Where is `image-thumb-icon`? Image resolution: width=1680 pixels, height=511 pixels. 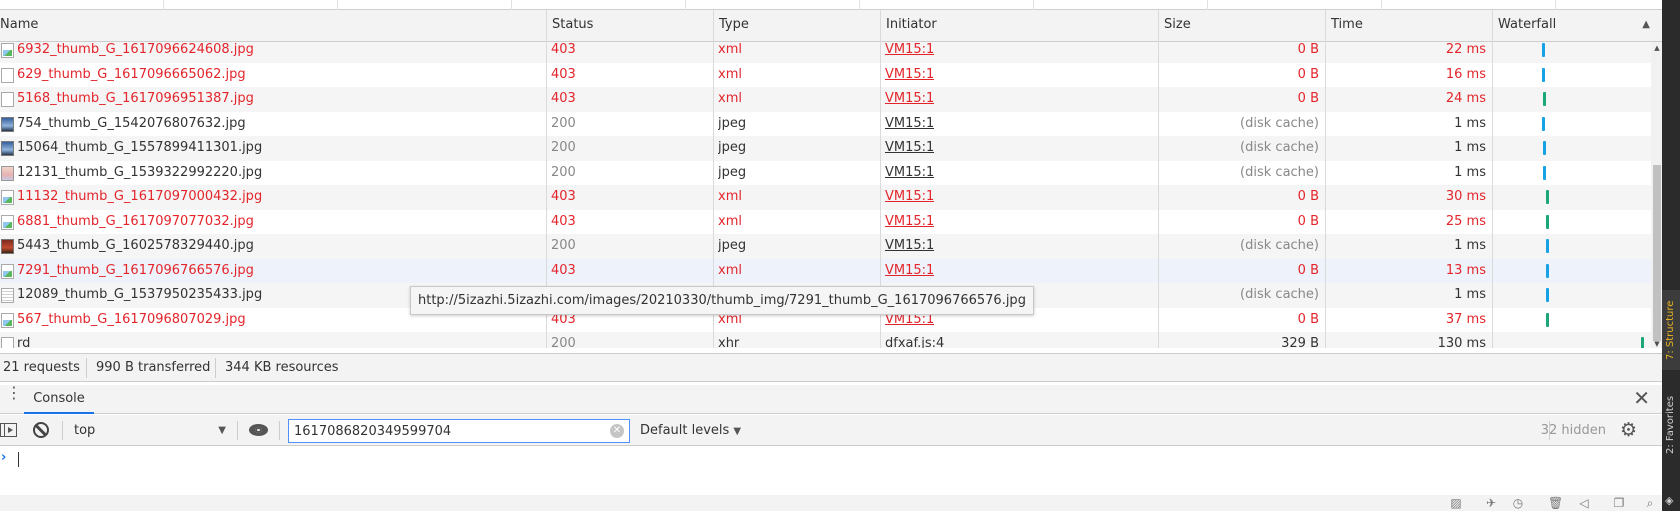
image-thumb-icon is located at coordinates (7, 124).